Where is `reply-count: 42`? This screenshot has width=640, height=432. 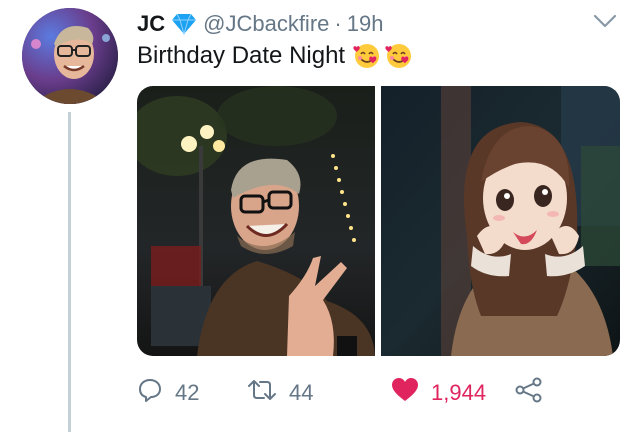 reply-count: 42 is located at coordinates (187, 392).